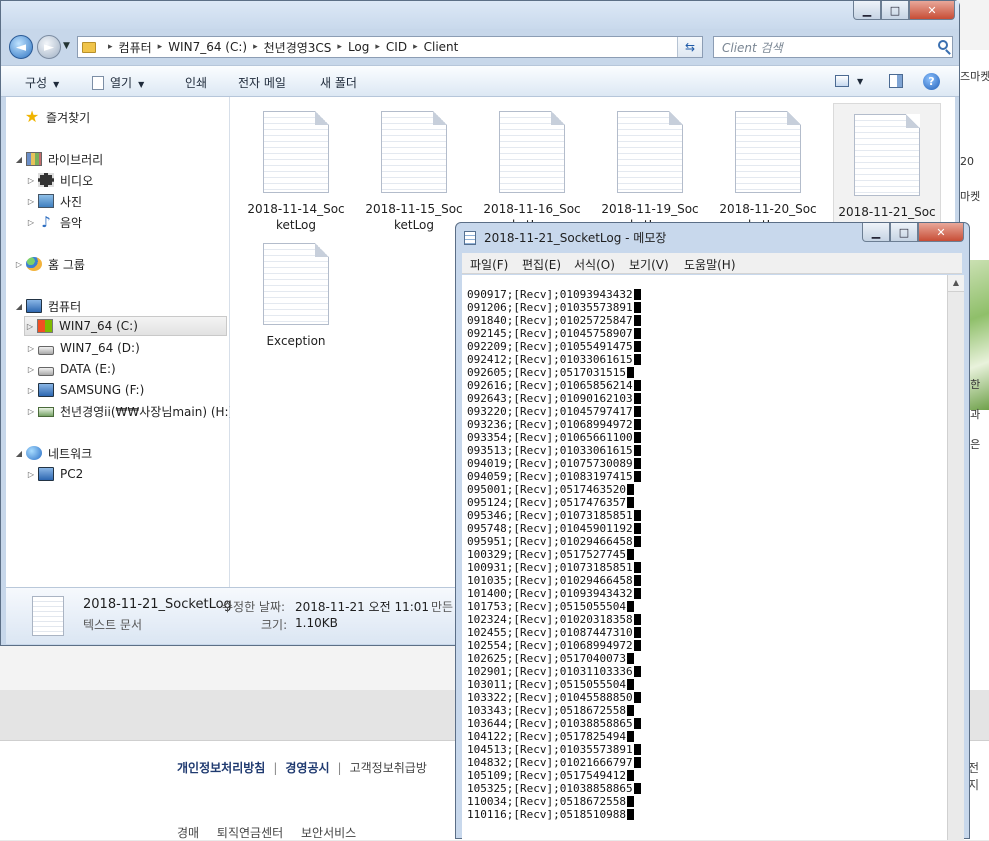 This screenshot has height=841, width=989. What do you see at coordinates (338, 82) in the screenshot?
I see `new-folder-button: 새 폴더` at bounding box center [338, 82].